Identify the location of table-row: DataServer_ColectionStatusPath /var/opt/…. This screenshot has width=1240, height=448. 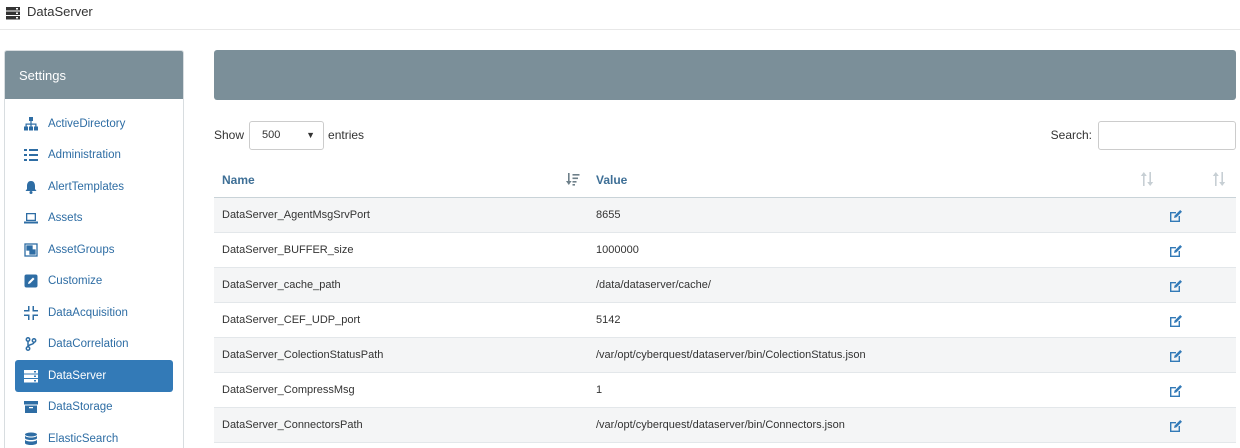
(725, 355).